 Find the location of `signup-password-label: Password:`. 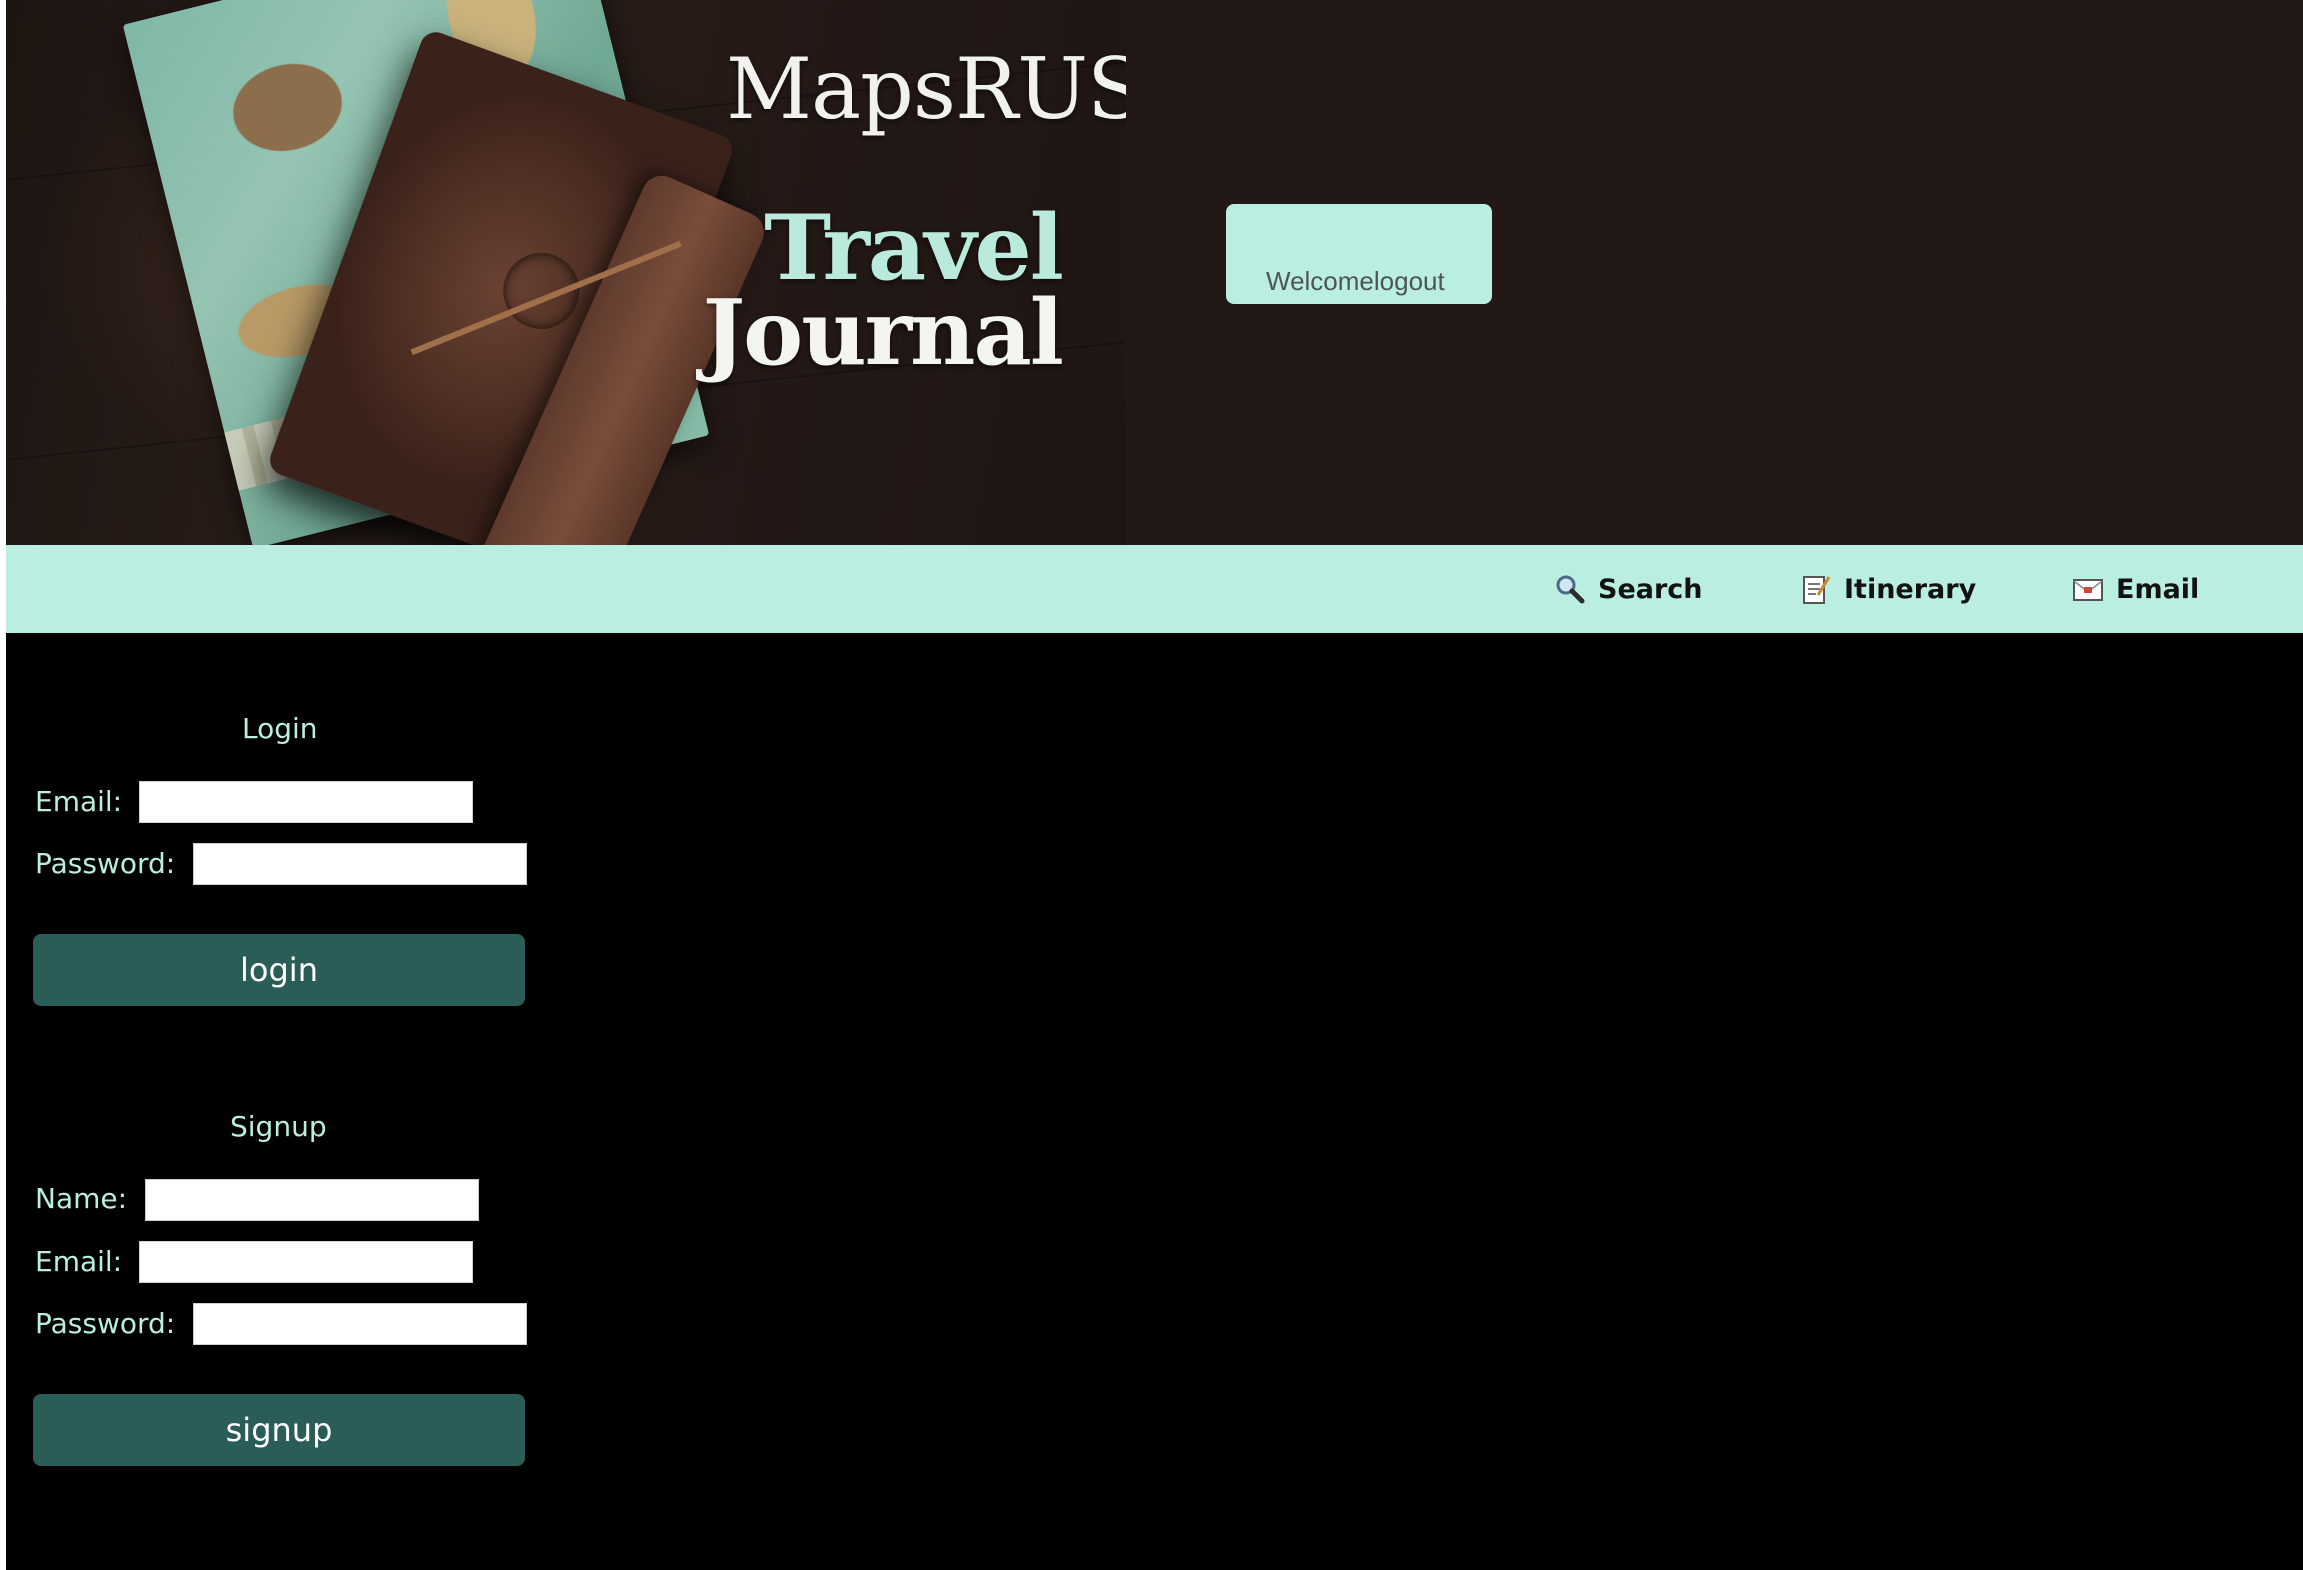

signup-password-label: Password: is located at coordinates (105, 1323).